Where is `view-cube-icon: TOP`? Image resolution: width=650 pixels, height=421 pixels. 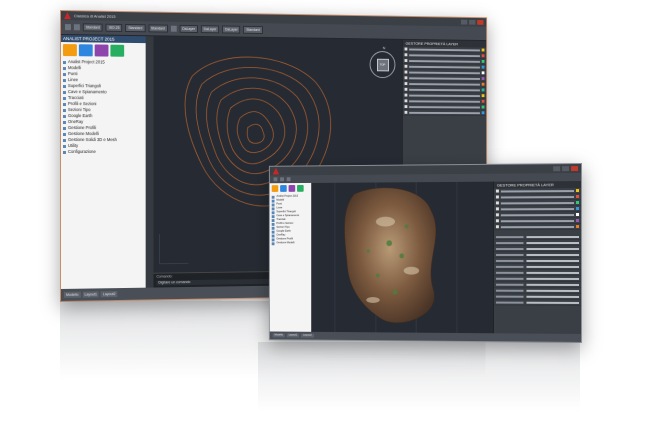 view-cube-icon: TOP is located at coordinates (382, 64).